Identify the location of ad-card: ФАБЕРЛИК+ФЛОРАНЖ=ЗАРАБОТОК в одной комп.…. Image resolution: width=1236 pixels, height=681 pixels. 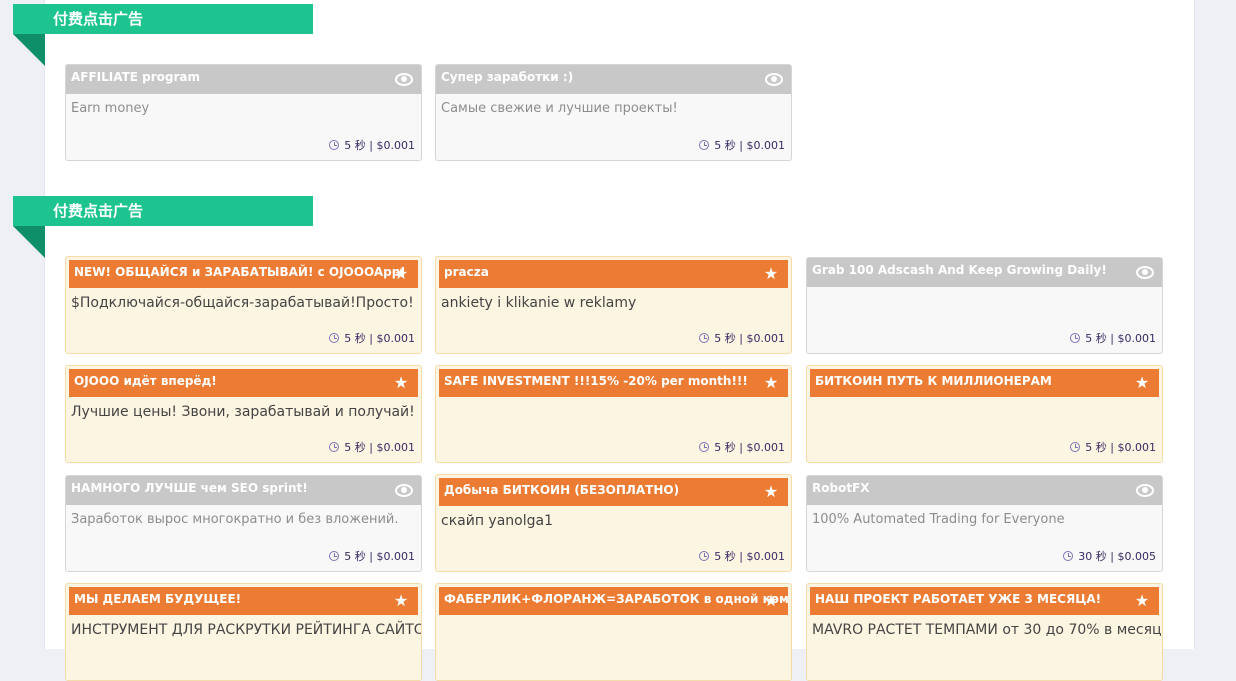
(613, 632).